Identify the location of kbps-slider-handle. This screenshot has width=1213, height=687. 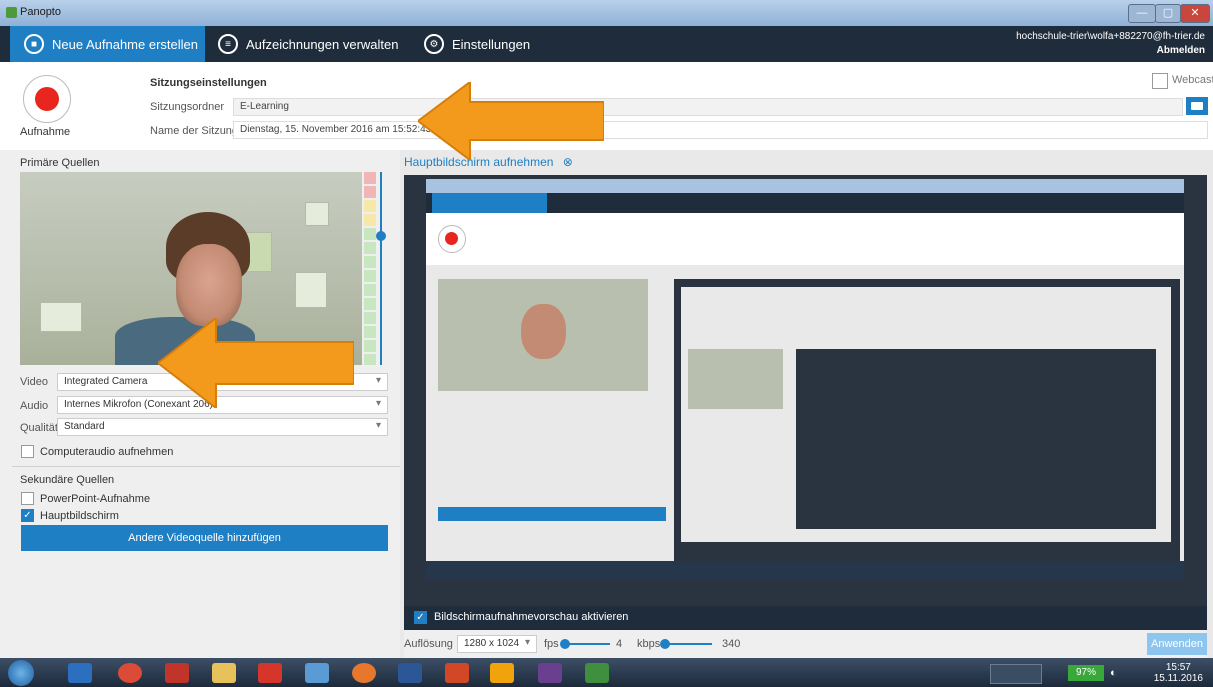
(665, 644).